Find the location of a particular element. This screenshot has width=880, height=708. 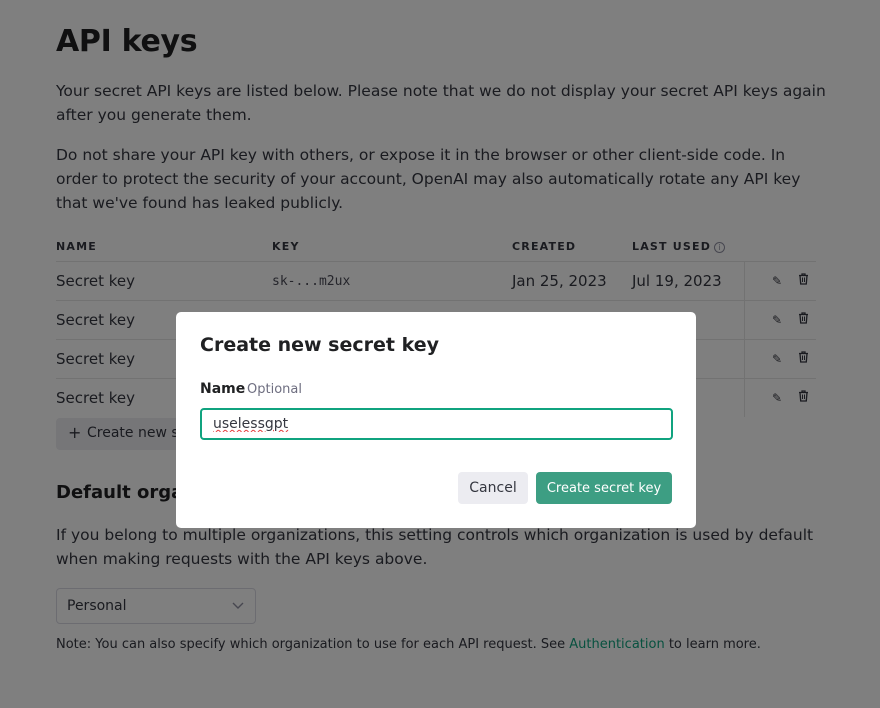

key-name-input is located at coordinates (436, 424).